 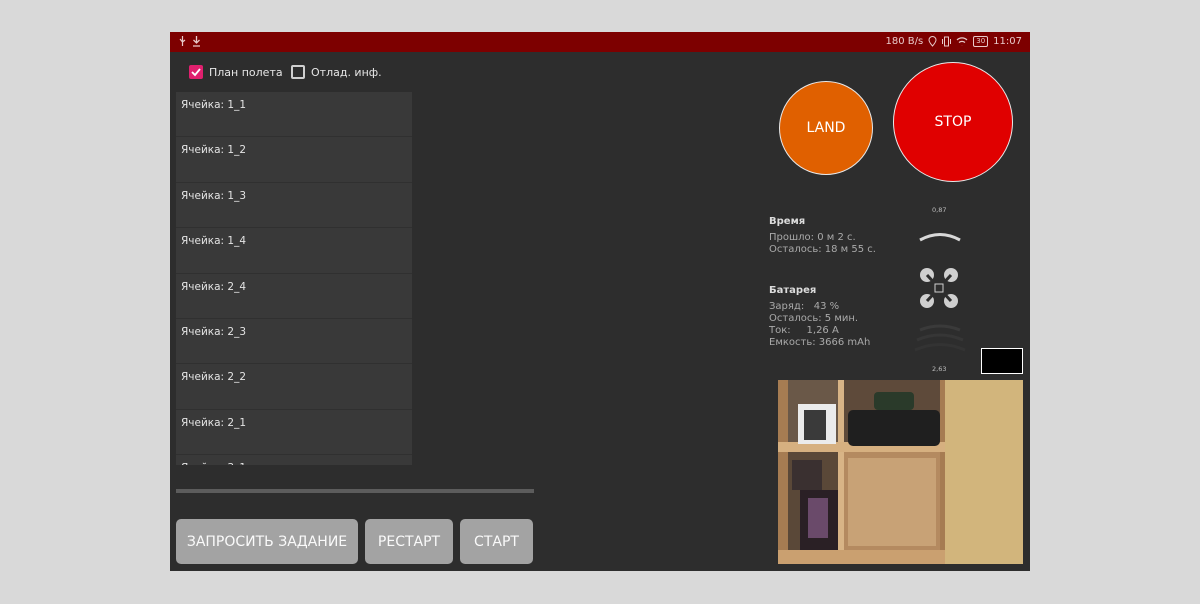 What do you see at coordinates (294, 342) in the screenshot?
I see `list-item: Ячейка: 2_3` at bounding box center [294, 342].